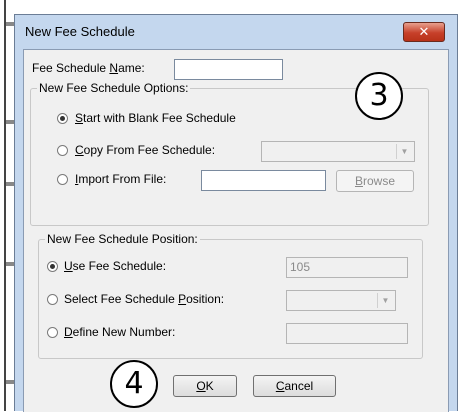 The height and width of the screenshot is (412, 472). I want to click on import-file-radio, so click(62, 179).